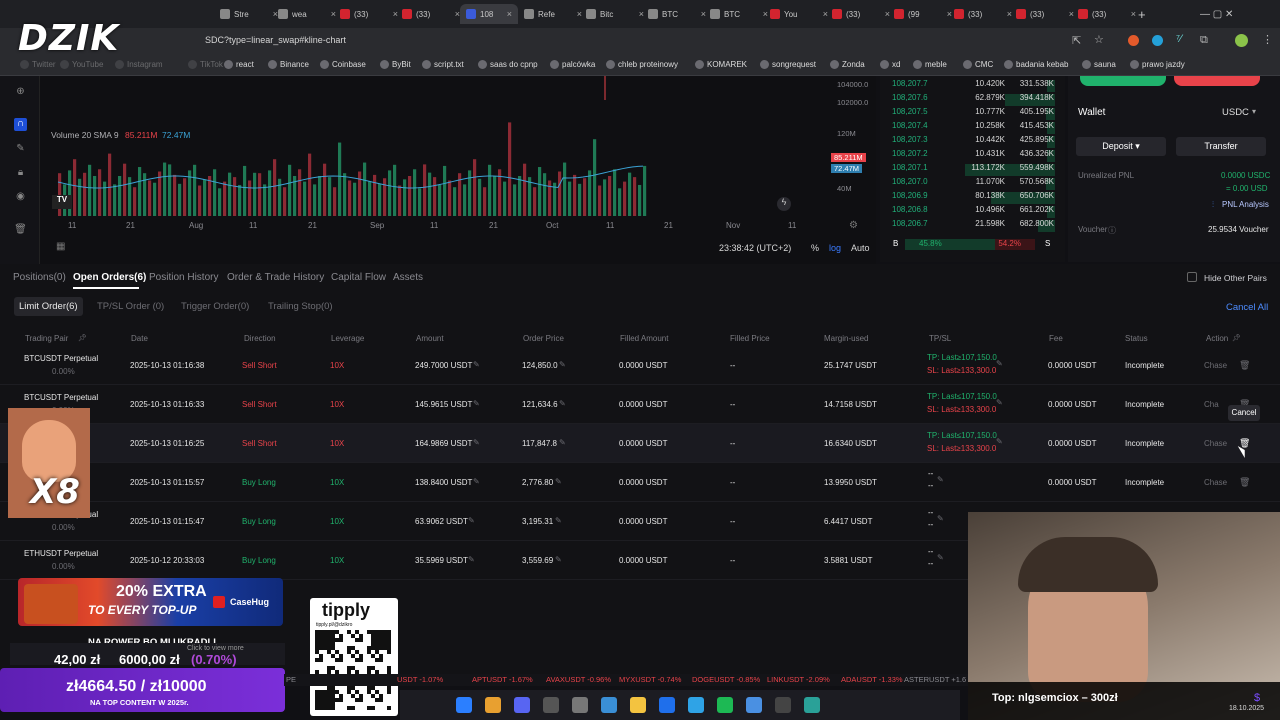 This screenshot has height=720, width=1280. I want to click on steam-icon, so click(609, 705).